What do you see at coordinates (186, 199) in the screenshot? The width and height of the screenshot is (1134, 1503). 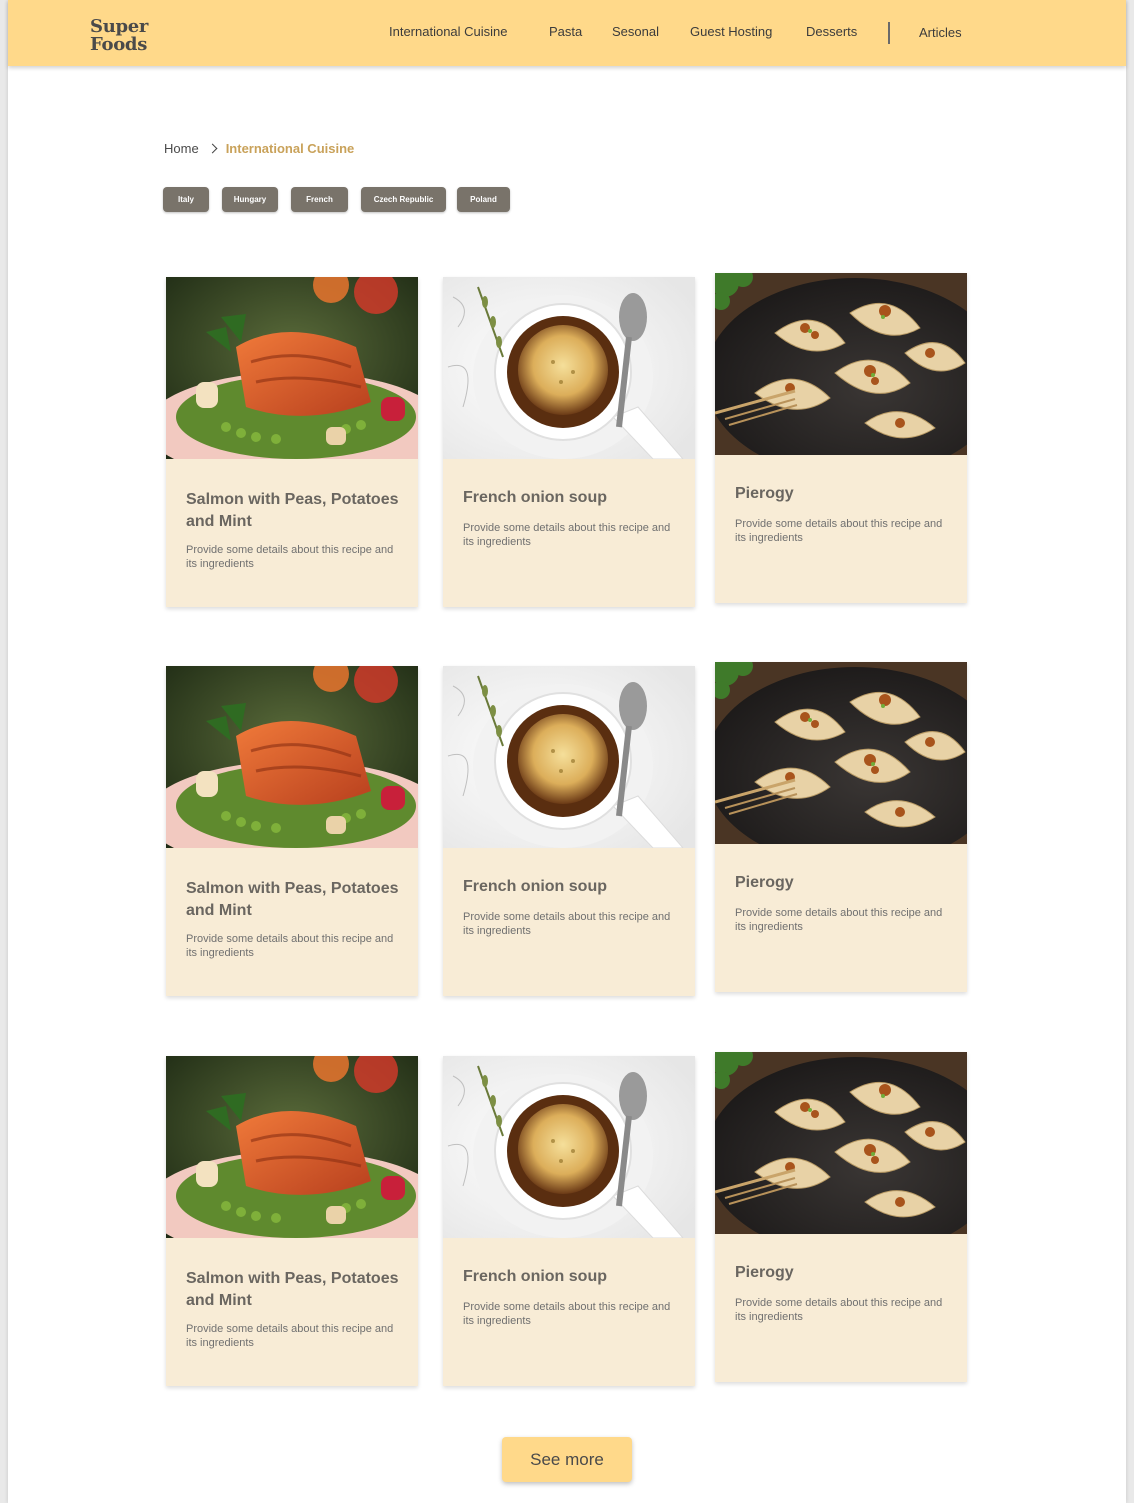 I see `tag-italy: Italy` at bounding box center [186, 199].